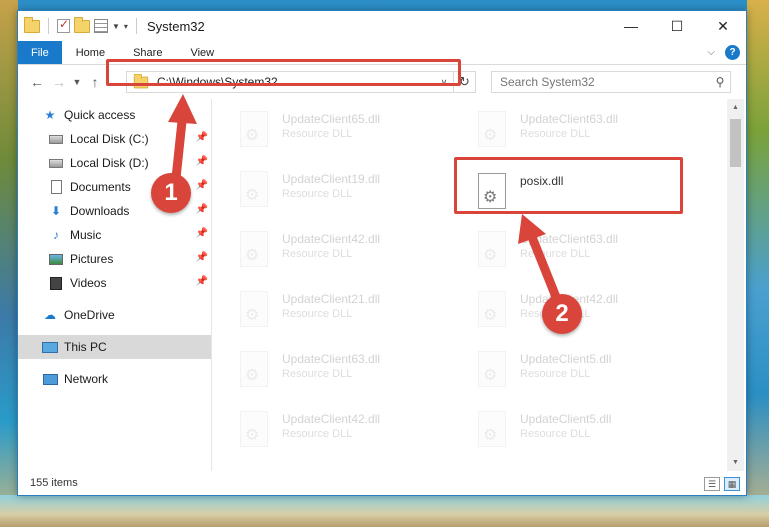 This screenshot has width=769, height=527. Describe the element at coordinates (32, 24) in the screenshot. I see `folder-icon` at that location.